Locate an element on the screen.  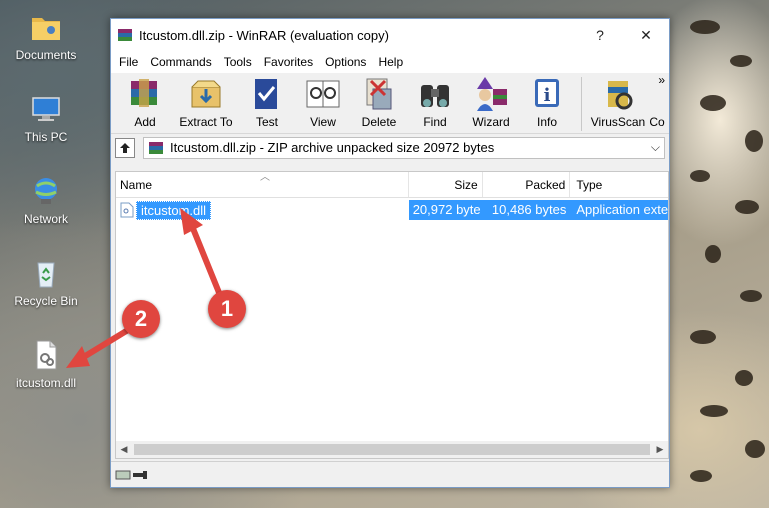
menu-favorites: Favorites is located at coordinates (288, 62).